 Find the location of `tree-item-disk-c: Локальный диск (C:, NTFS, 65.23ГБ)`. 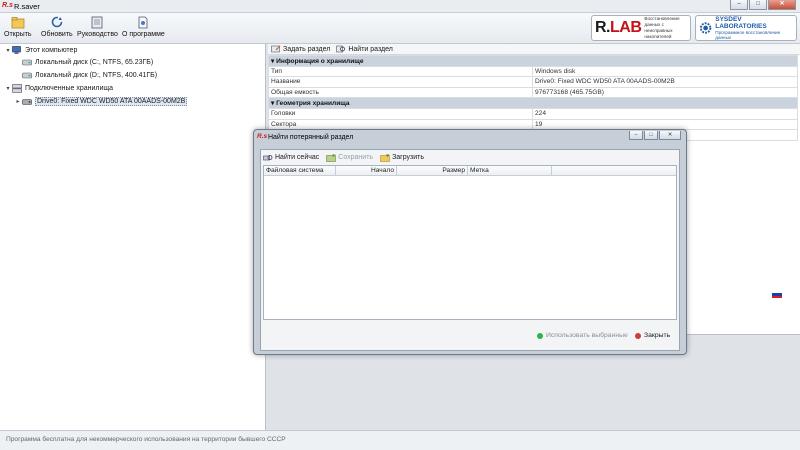

tree-item-disk-c: Локальный диск (C:, NTFS, 65.23ГБ) is located at coordinates (83, 62).